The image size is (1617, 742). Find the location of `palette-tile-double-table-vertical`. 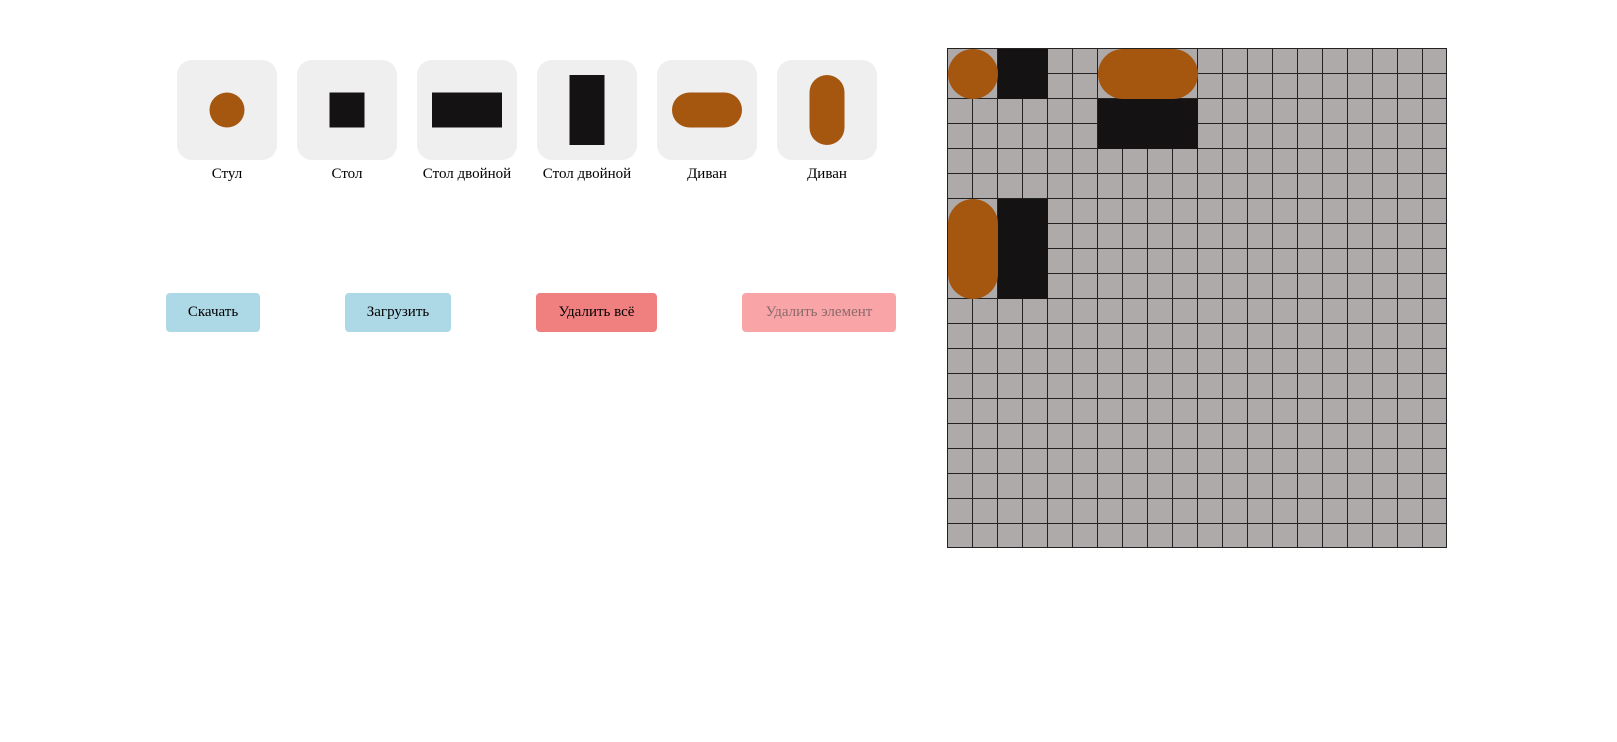

palette-tile-double-table-vertical is located at coordinates (587, 110).